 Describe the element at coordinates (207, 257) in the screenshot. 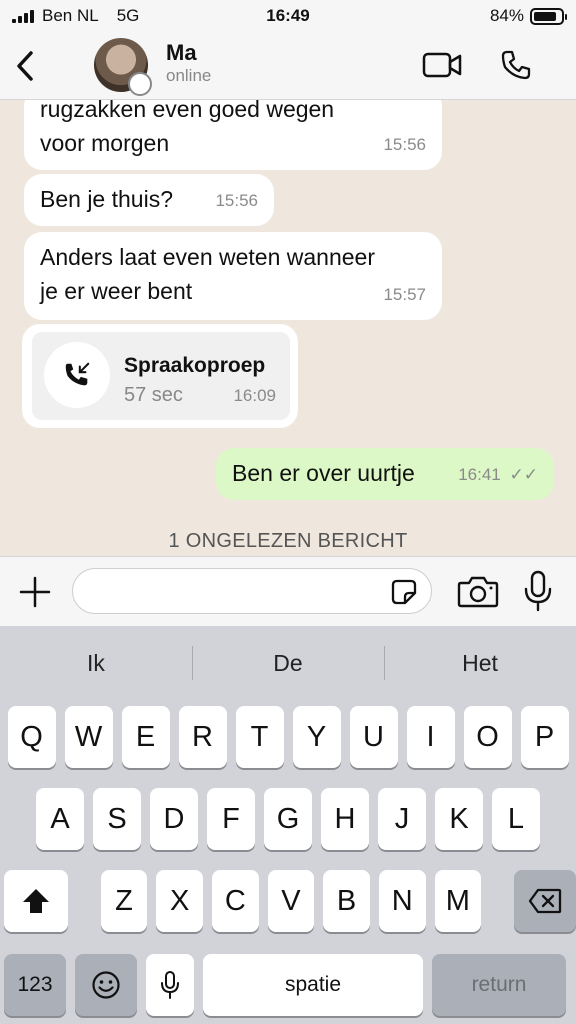

I see `message-text: Anders laat even weten wanneer` at that location.